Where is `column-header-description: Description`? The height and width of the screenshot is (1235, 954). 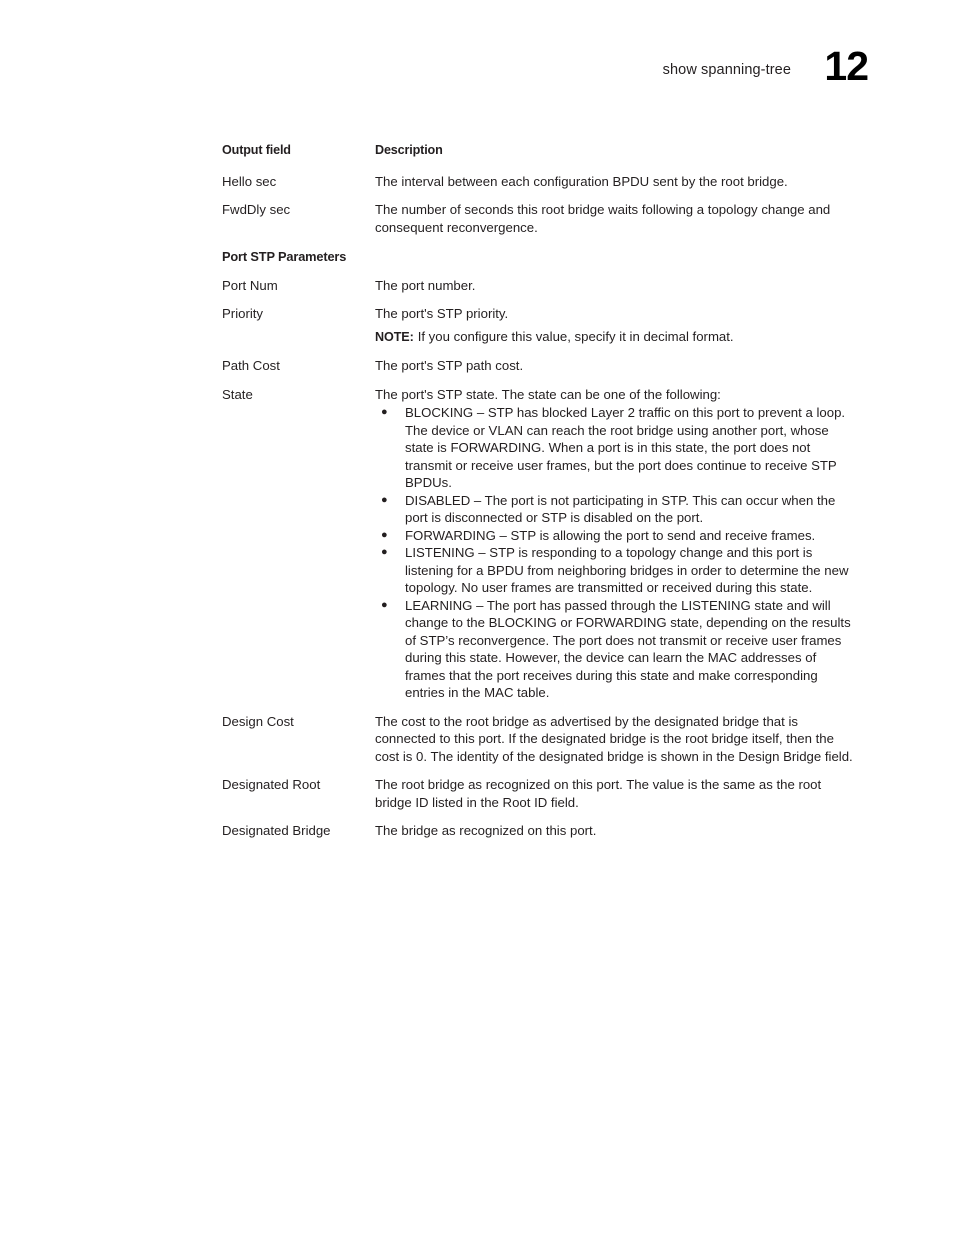
column-header-description: Description is located at coordinates (409, 150).